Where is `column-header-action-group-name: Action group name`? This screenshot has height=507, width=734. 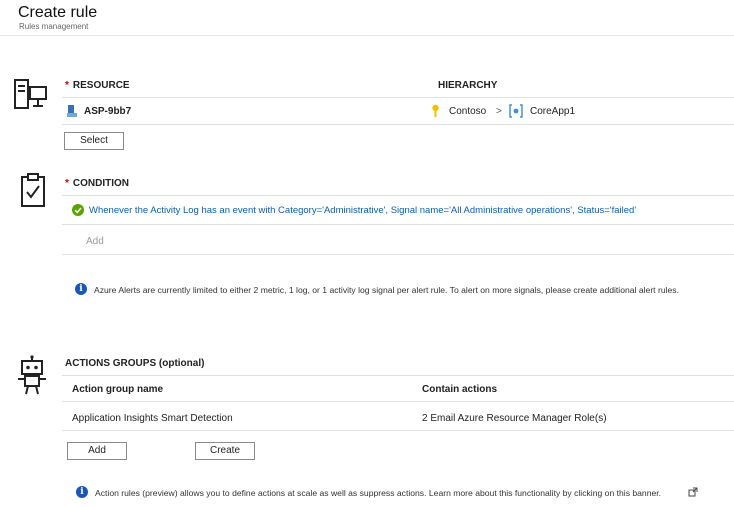
column-header-action-group-name: Action group name is located at coordinates (118, 389).